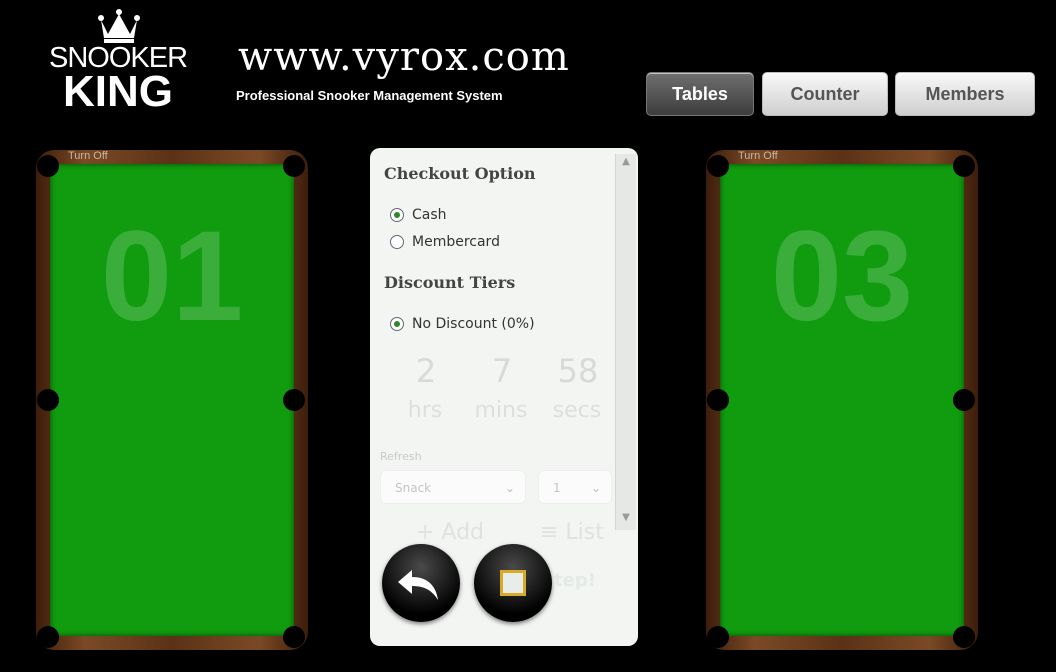 The height and width of the screenshot is (672, 1056). I want to click on cash-label: Cash, so click(429, 215).